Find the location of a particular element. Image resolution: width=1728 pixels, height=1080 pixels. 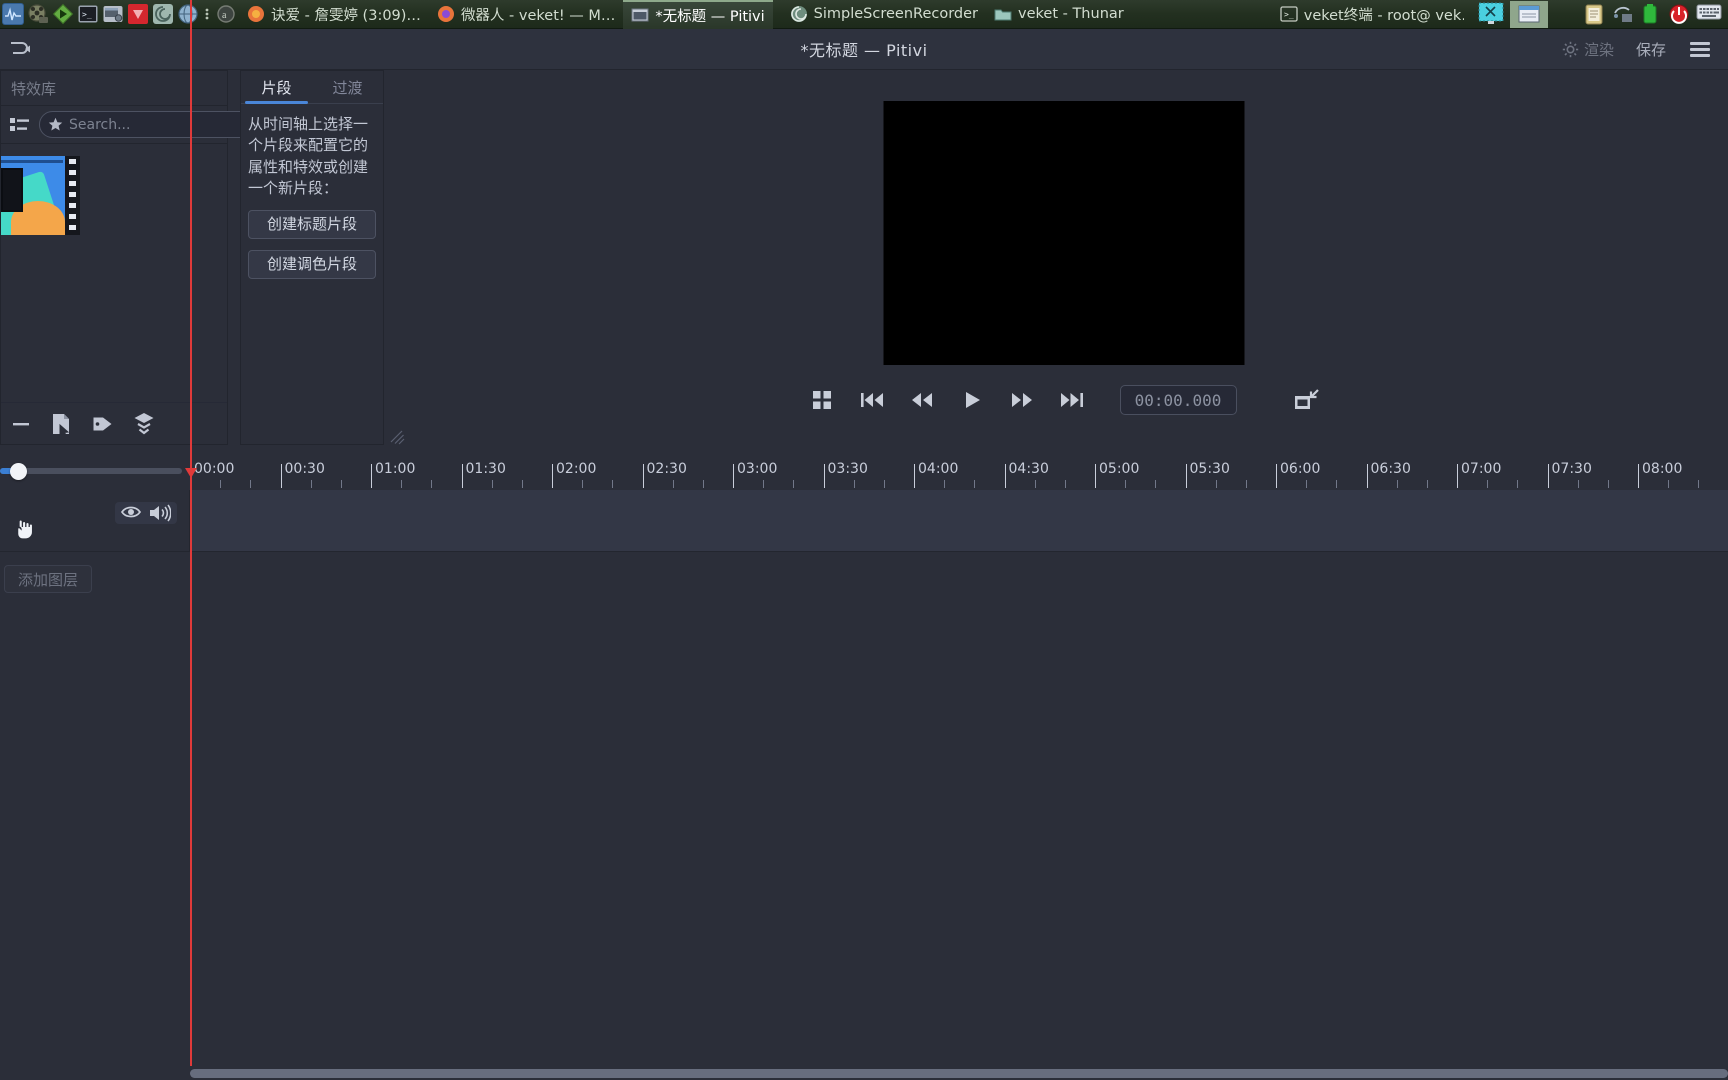

render-button: 渲染 is located at coordinates (1588, 49).